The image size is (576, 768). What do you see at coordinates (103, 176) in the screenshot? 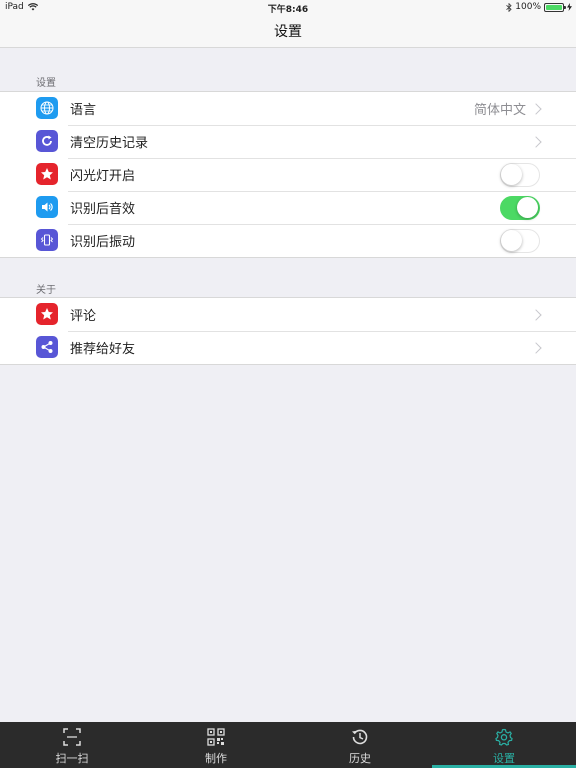
I see `flashlight-label: 闪光灯开启` at bounding box center [103, 176].